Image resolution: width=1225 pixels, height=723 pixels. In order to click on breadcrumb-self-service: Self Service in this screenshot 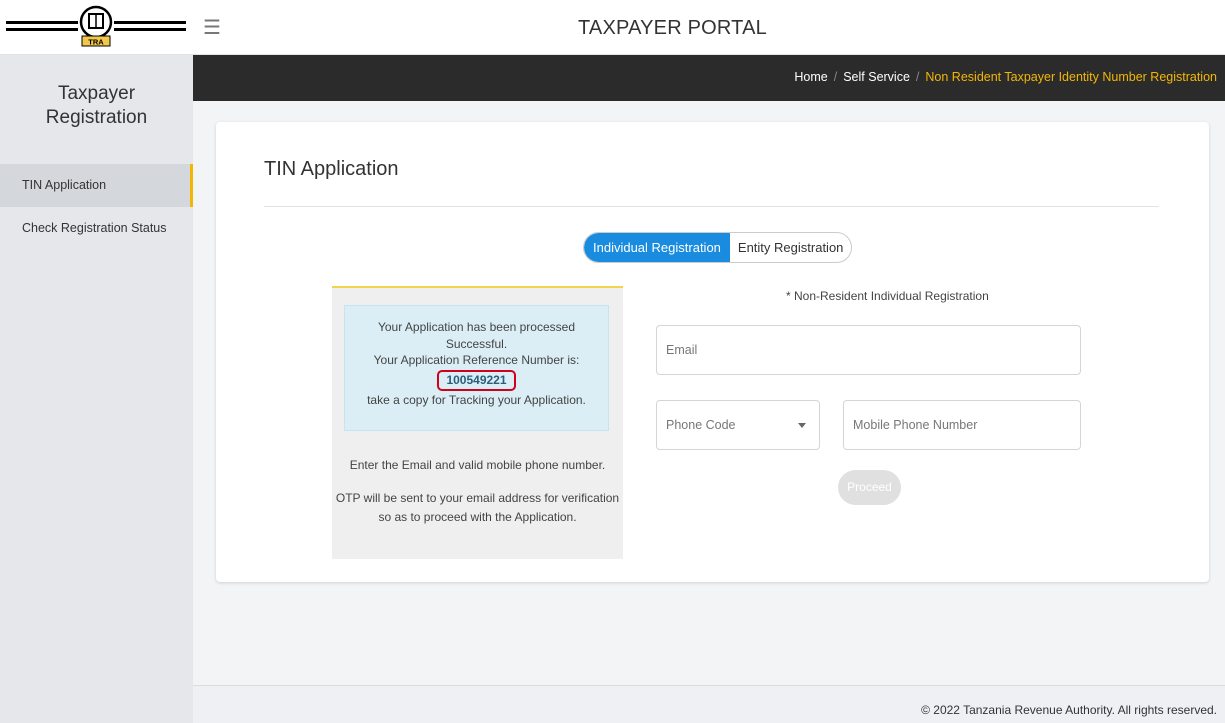, I will do `click(876, 77)`.